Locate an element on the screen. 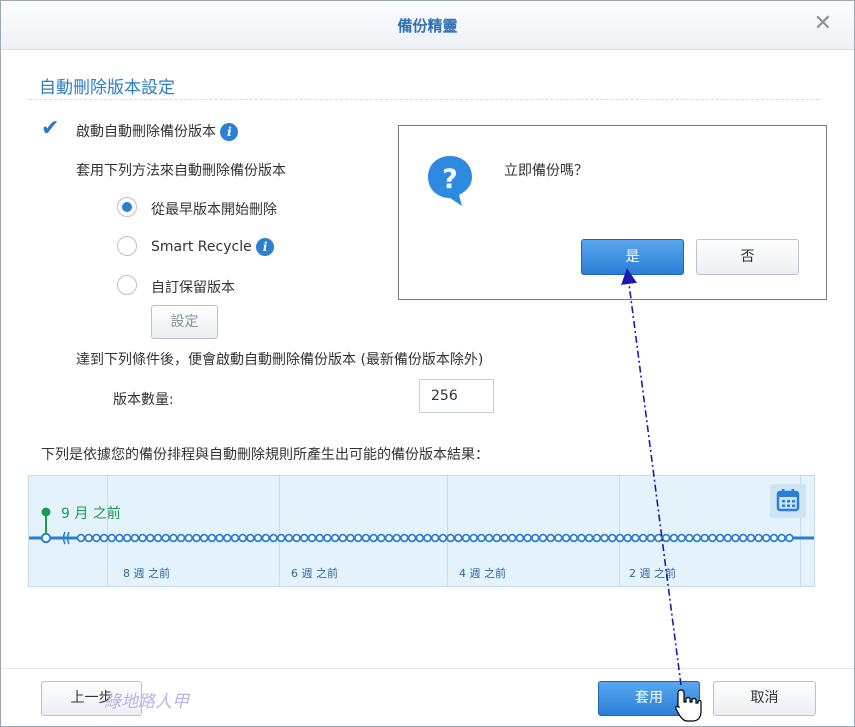 This screenshot has height=727, width=855. timeline-track is located at coordinates (421, 526).